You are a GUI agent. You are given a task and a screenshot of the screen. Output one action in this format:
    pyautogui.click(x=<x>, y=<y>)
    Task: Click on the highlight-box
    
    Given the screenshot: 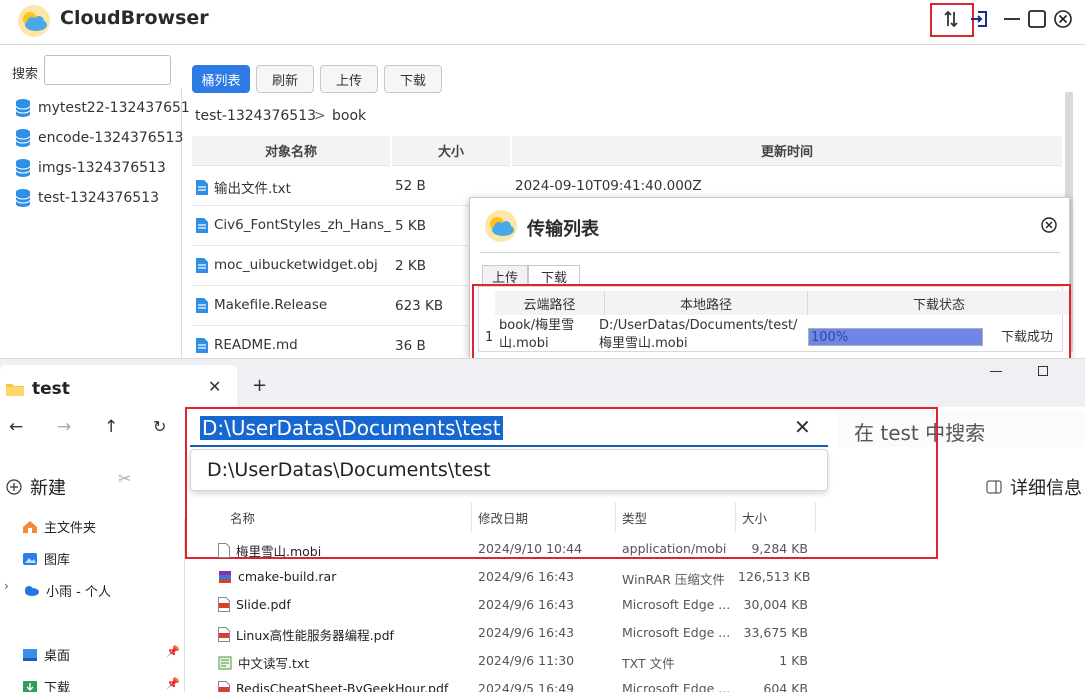 What is the action you would take?
    pyautogui.click(x=771, y=323)
    